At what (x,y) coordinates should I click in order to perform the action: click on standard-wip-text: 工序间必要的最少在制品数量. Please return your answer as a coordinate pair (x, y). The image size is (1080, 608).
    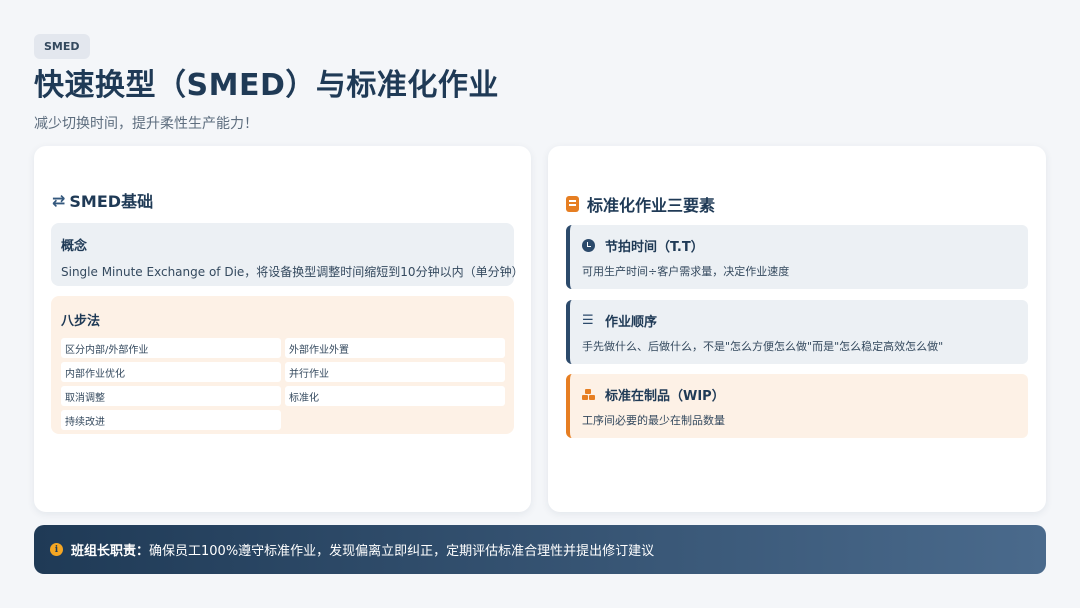
    Looking at the image, I should click on (653, 420).